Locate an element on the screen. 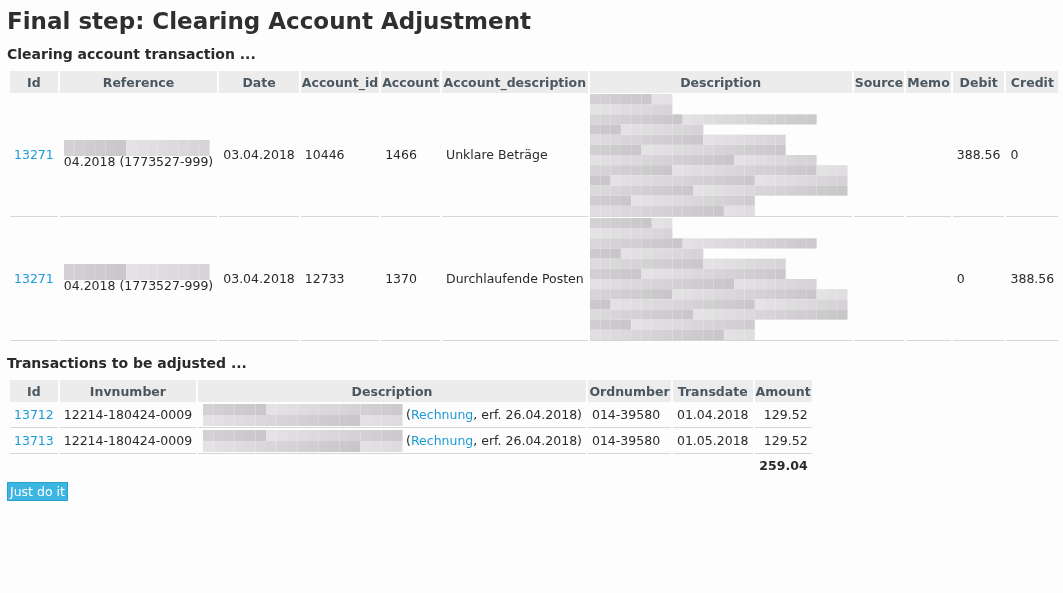 Image resolution: width=1063 pixels, height=593 pixels. column-header: Transdate is located at coordinates (712, 391).